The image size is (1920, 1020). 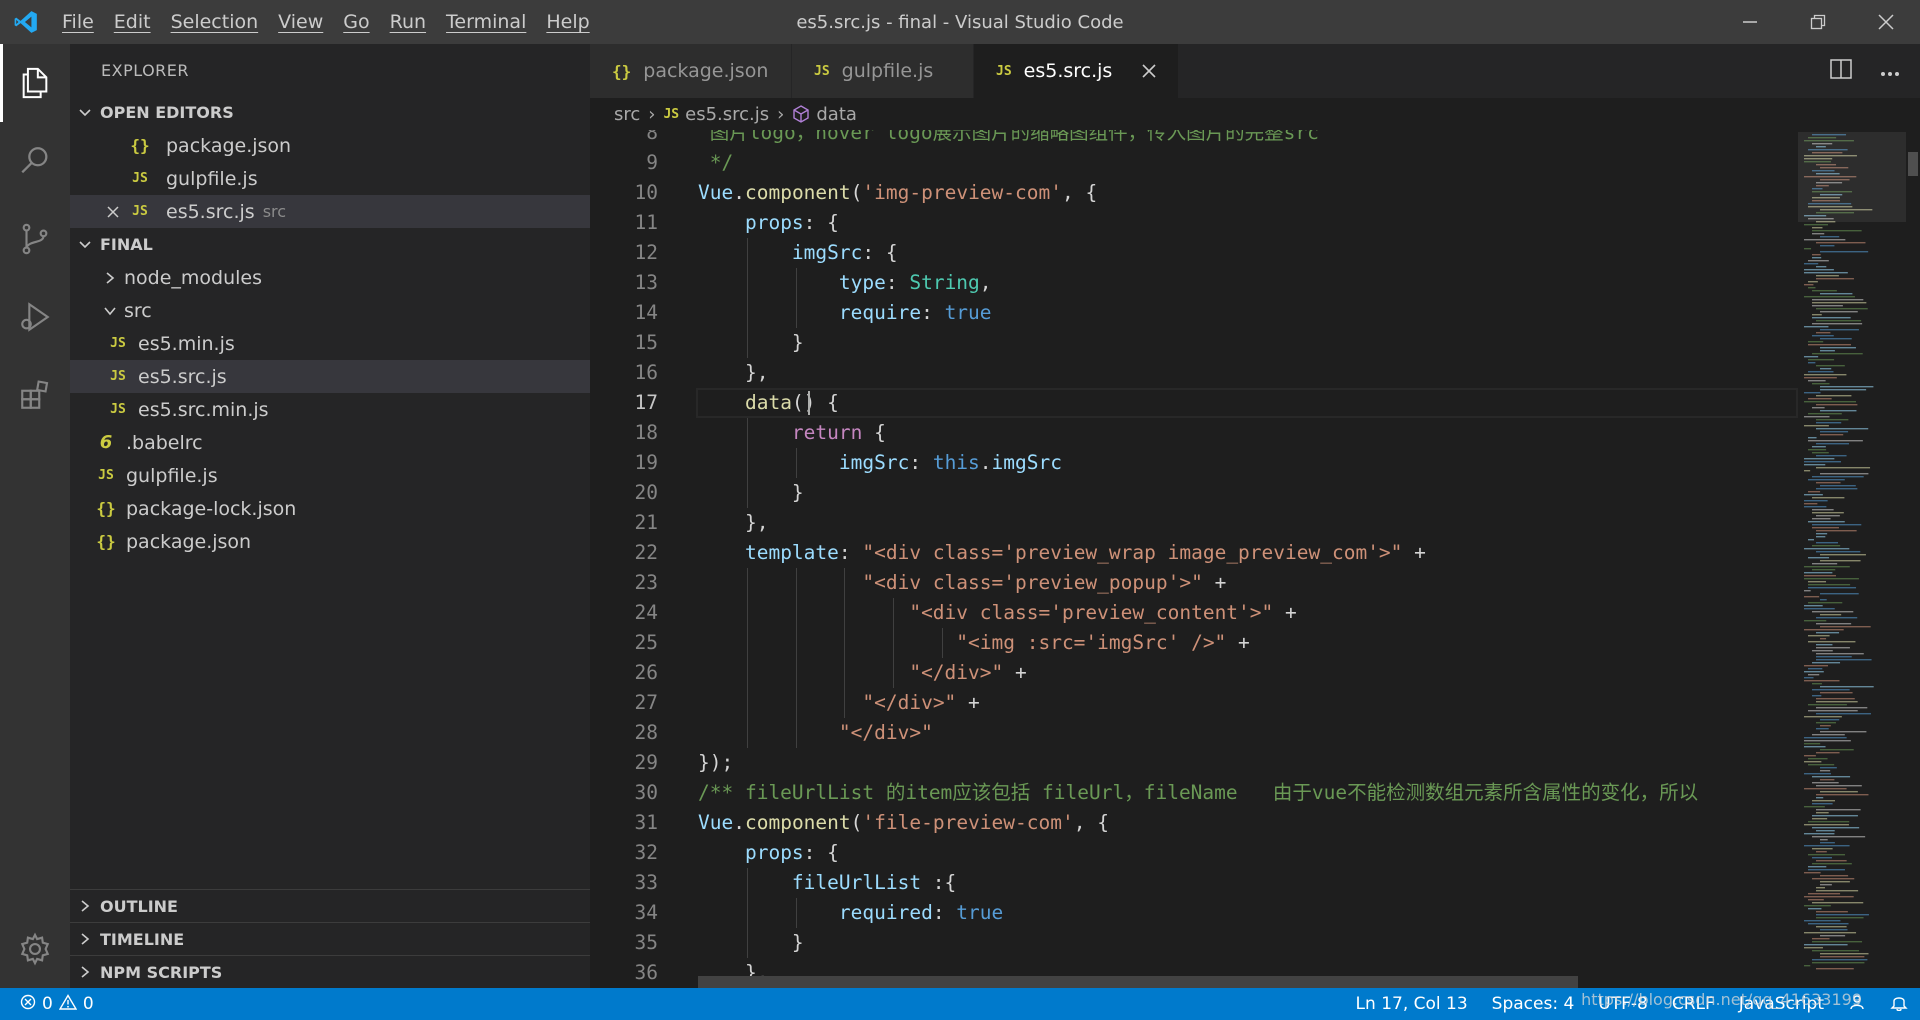 What do you see at coordinates (1533, 1004) in the screenshot?
I see `indentation: Spaces: 4` at bounding box center [1533, 1004].